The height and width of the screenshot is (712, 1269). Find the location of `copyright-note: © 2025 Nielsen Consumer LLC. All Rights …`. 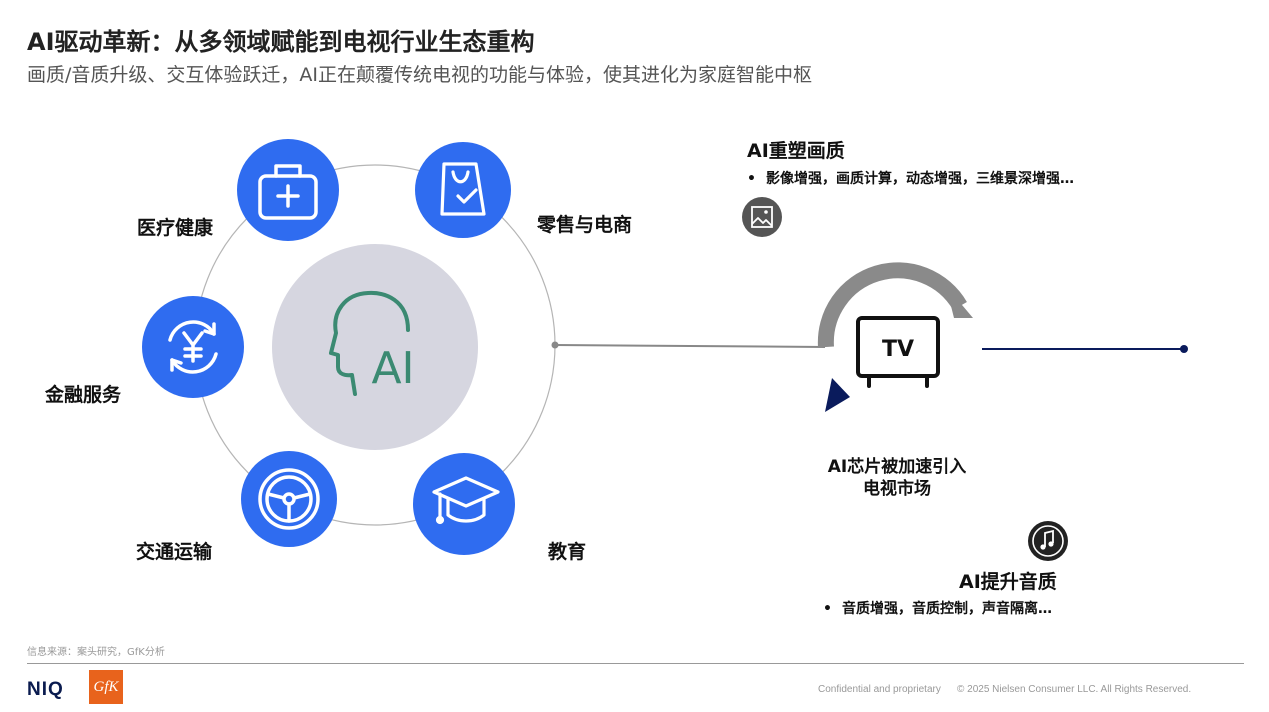

copyright-note: © 2025 Nielsen Consumer LLC. All Rights … is located at coordinates (1074, 689).